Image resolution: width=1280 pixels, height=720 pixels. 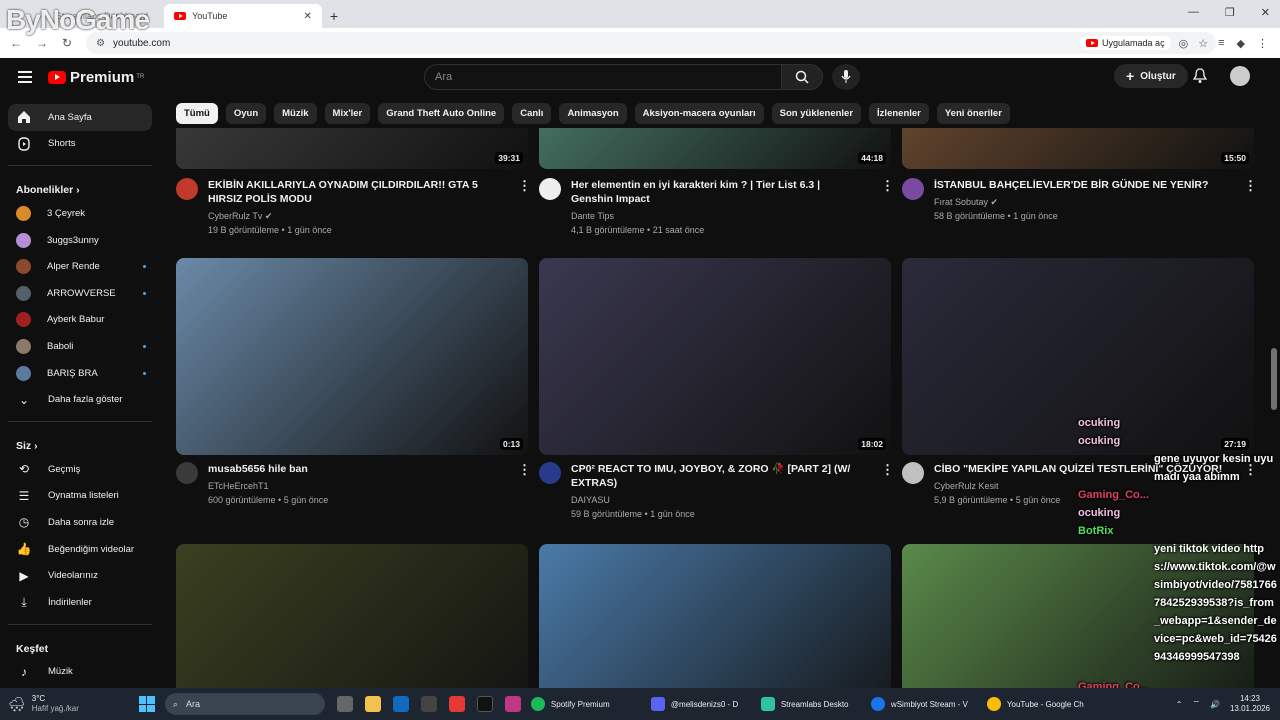 I want to click on instagram-icon, so click(x=512, y=704).